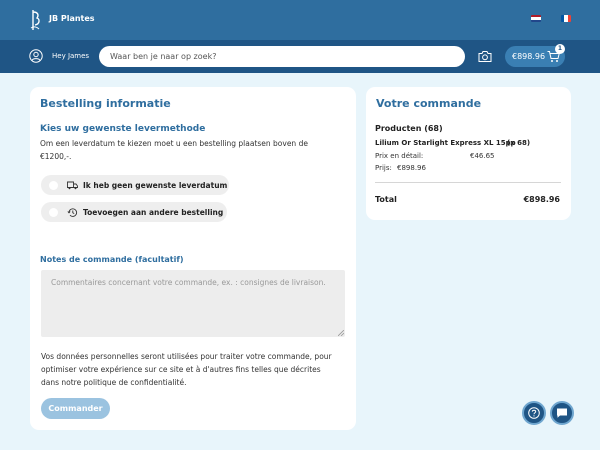  What do you see at coordinates (383, 168) in the screenshot?
I see `price-label: Prijs:` at bounding box center [383, 168].